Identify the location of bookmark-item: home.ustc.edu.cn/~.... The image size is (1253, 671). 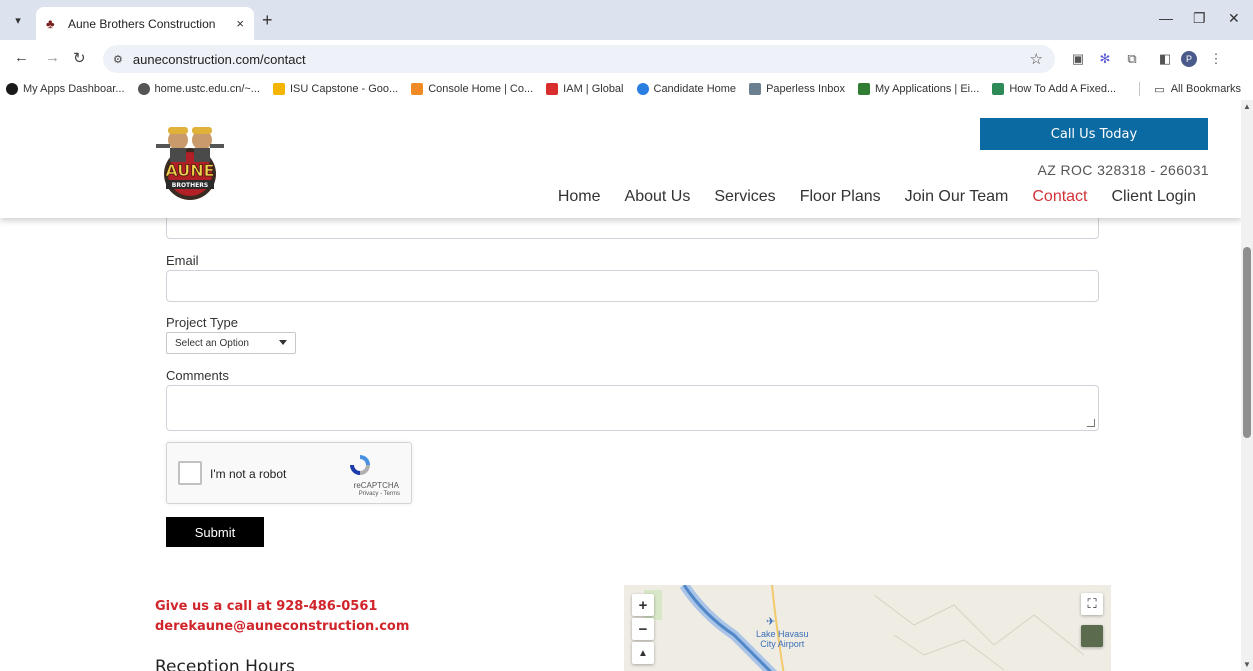
(198, 89).